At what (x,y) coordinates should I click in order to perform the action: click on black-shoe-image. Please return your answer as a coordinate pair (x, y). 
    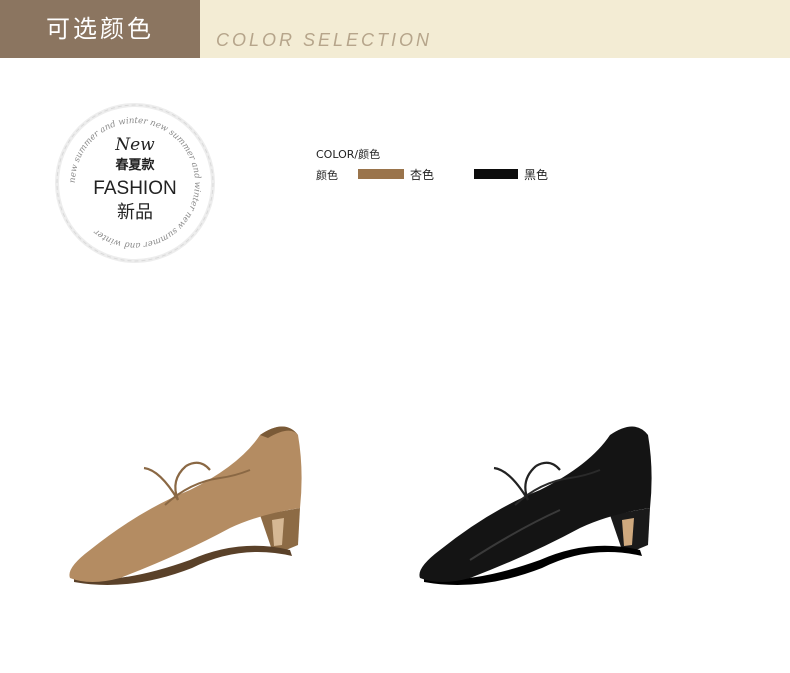
    Looking at the image, I should click on (540, 500).